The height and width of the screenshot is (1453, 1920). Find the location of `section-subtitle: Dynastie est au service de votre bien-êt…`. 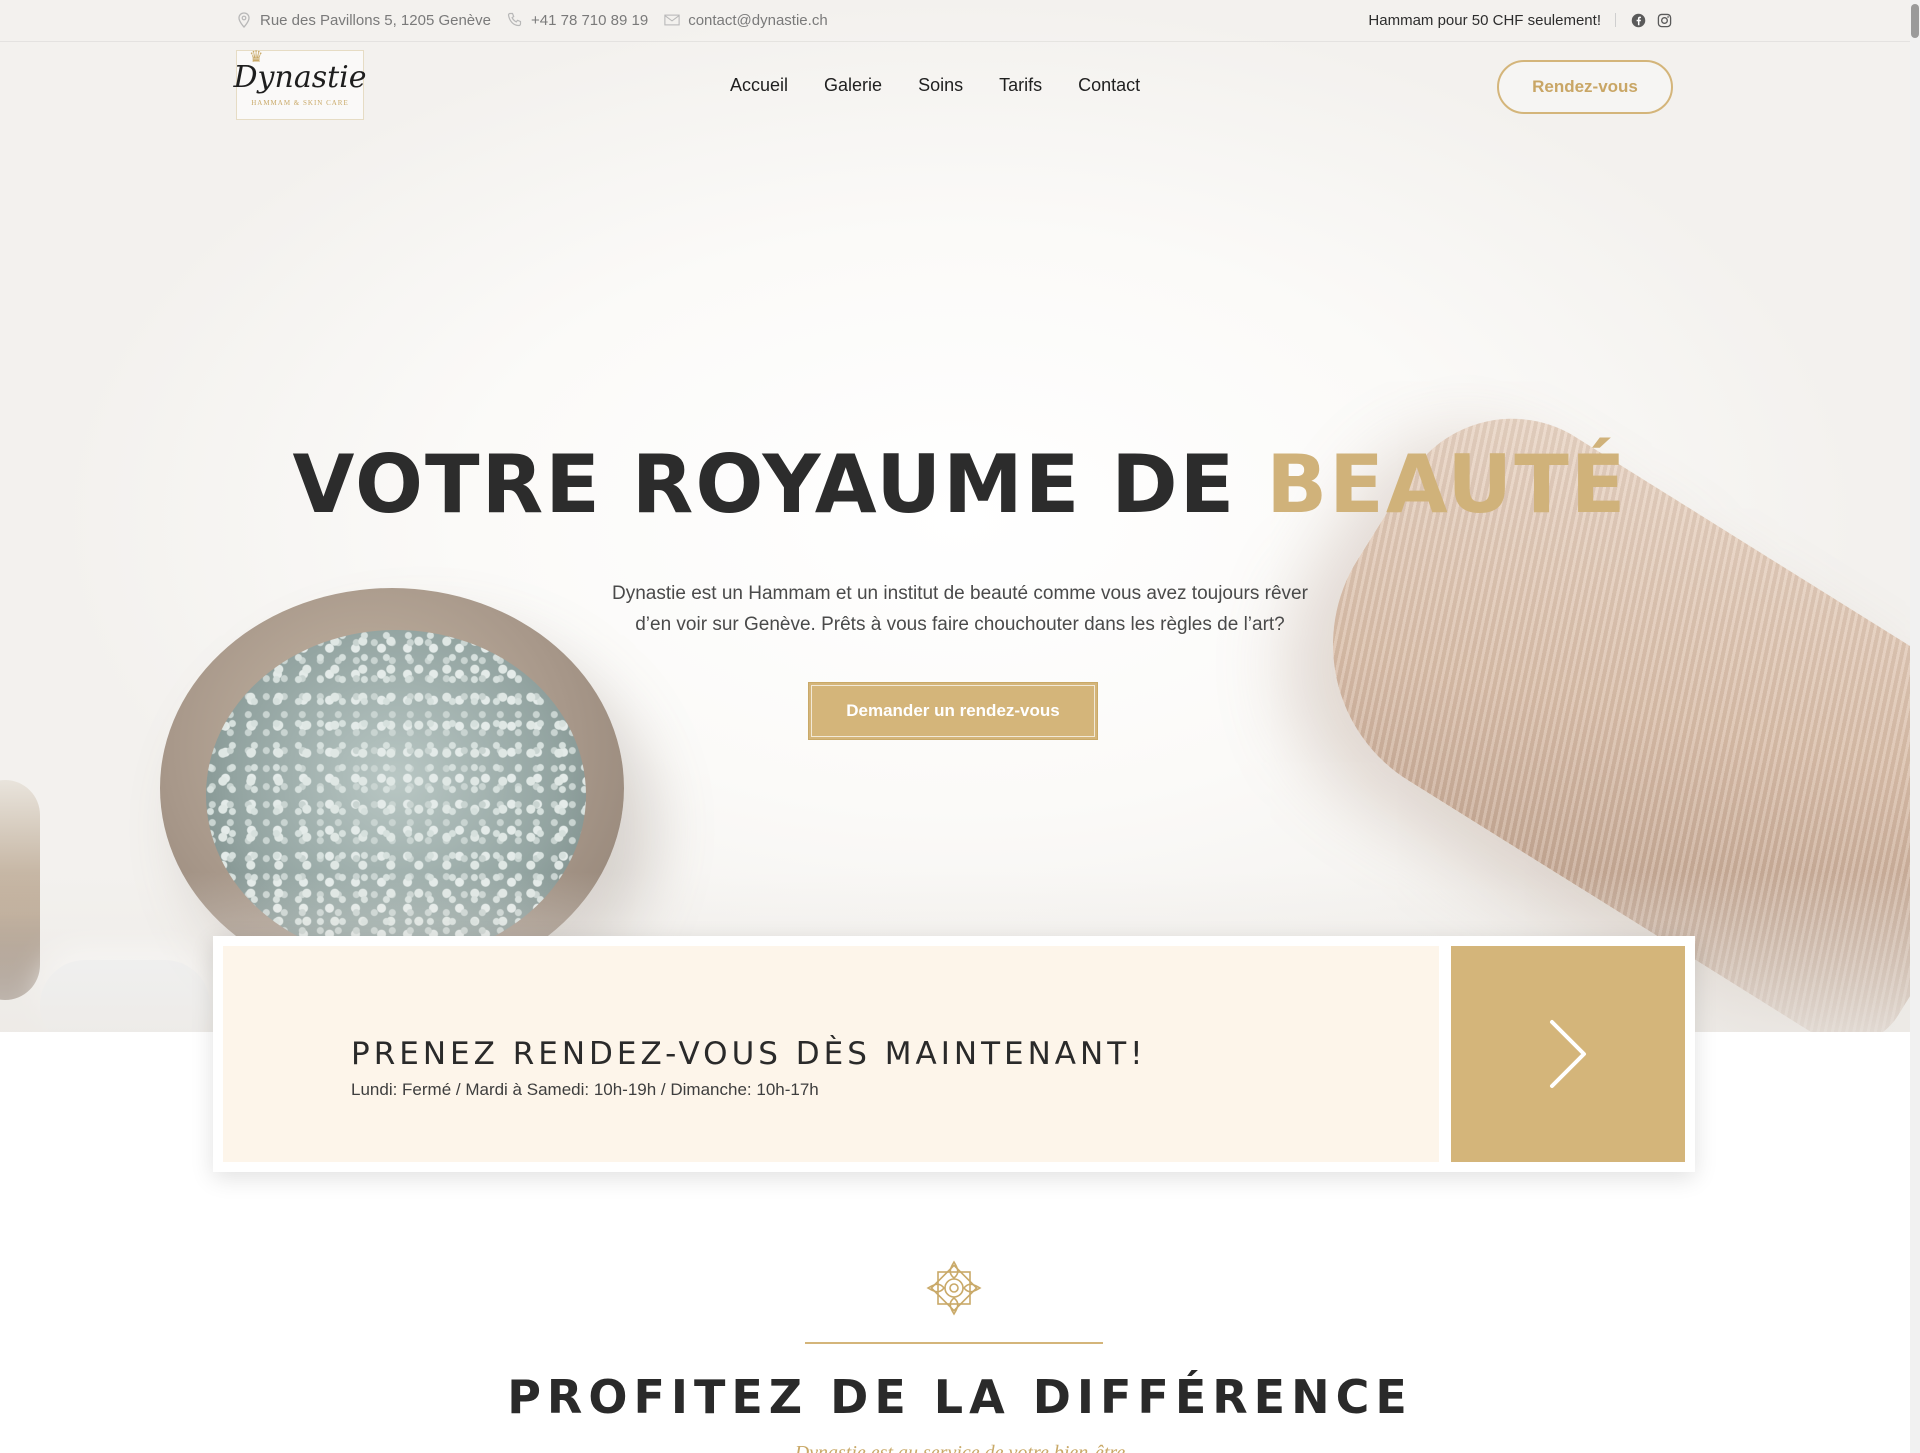

section-subtitle: Dynastie est au service de votre bien-êt… is located at coordinates (960, 1447).